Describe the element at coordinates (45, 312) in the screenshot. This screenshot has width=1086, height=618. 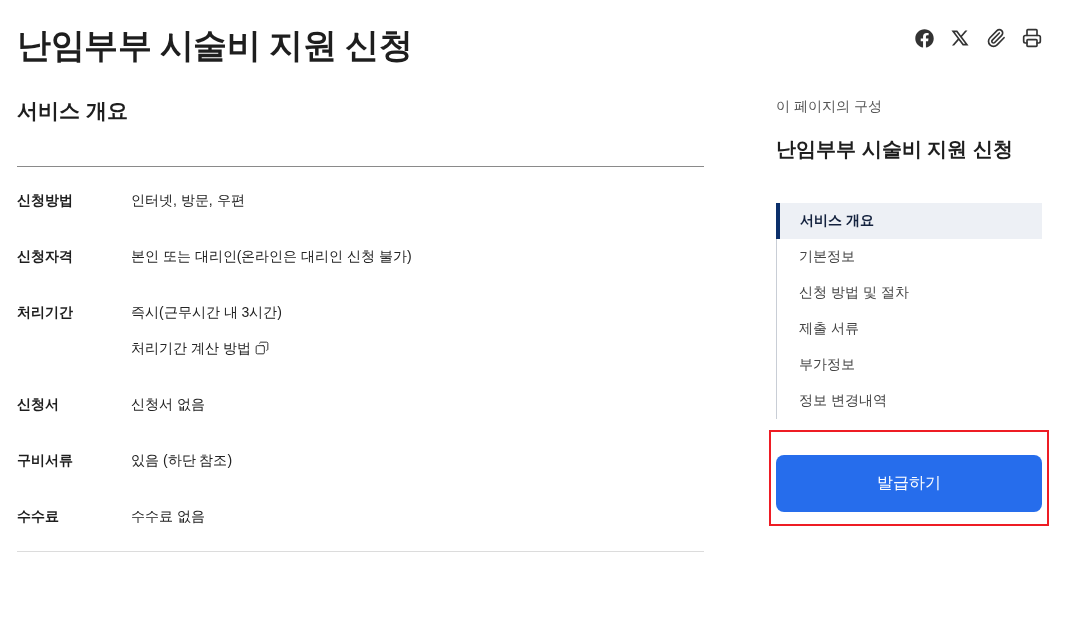
I see `field-label: 처리기간` at that location.